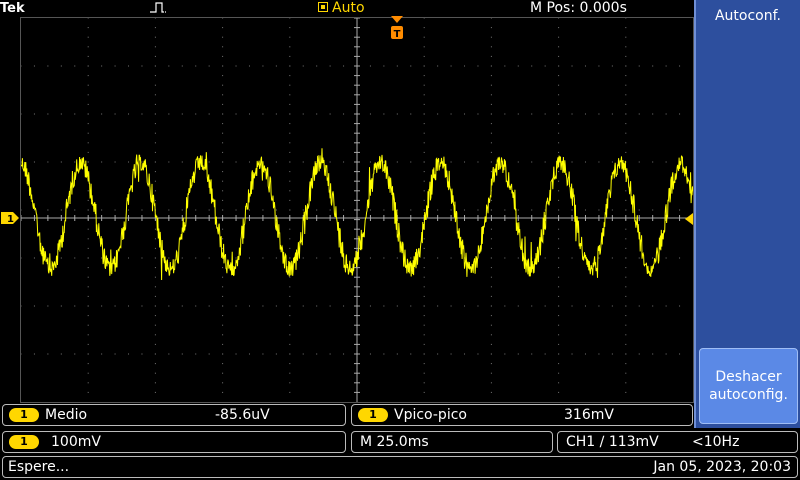 This screenshot has height=480, width=800. Describe the element at coordinates (688, 217) in the screenshot. I see `trigger-level-marker` at that location.